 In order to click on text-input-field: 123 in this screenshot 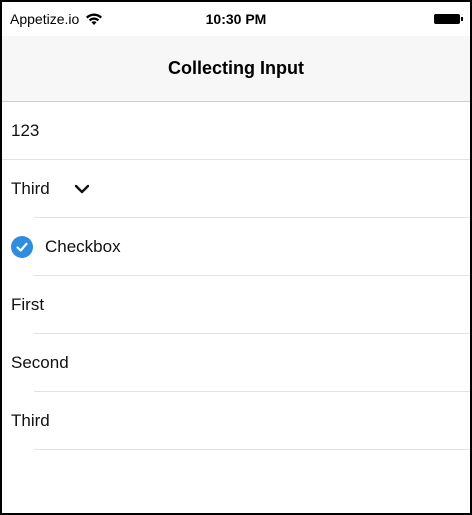, I will do `click(236, 131)`.